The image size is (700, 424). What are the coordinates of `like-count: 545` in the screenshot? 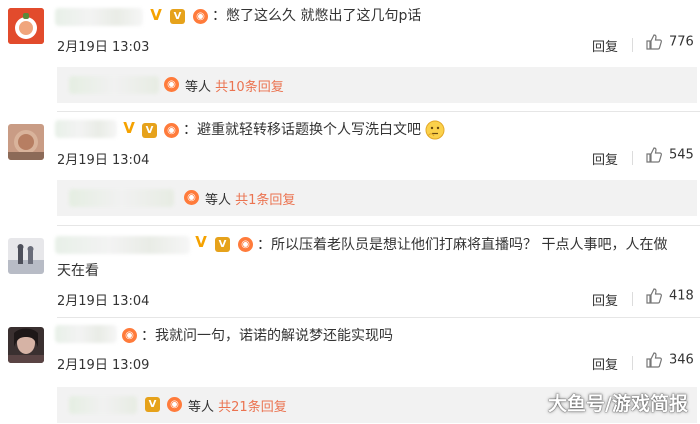 It's located at (681, 155).